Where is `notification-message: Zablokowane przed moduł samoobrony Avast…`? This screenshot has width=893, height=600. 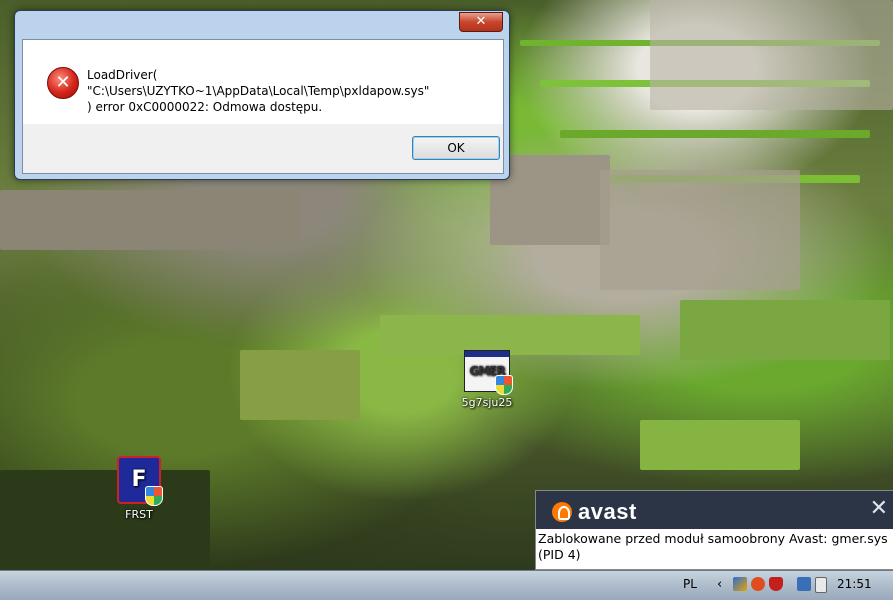 notification-message: Zablokowane przed moduł samoobrony Avast… is located at coordinates (713, 546).